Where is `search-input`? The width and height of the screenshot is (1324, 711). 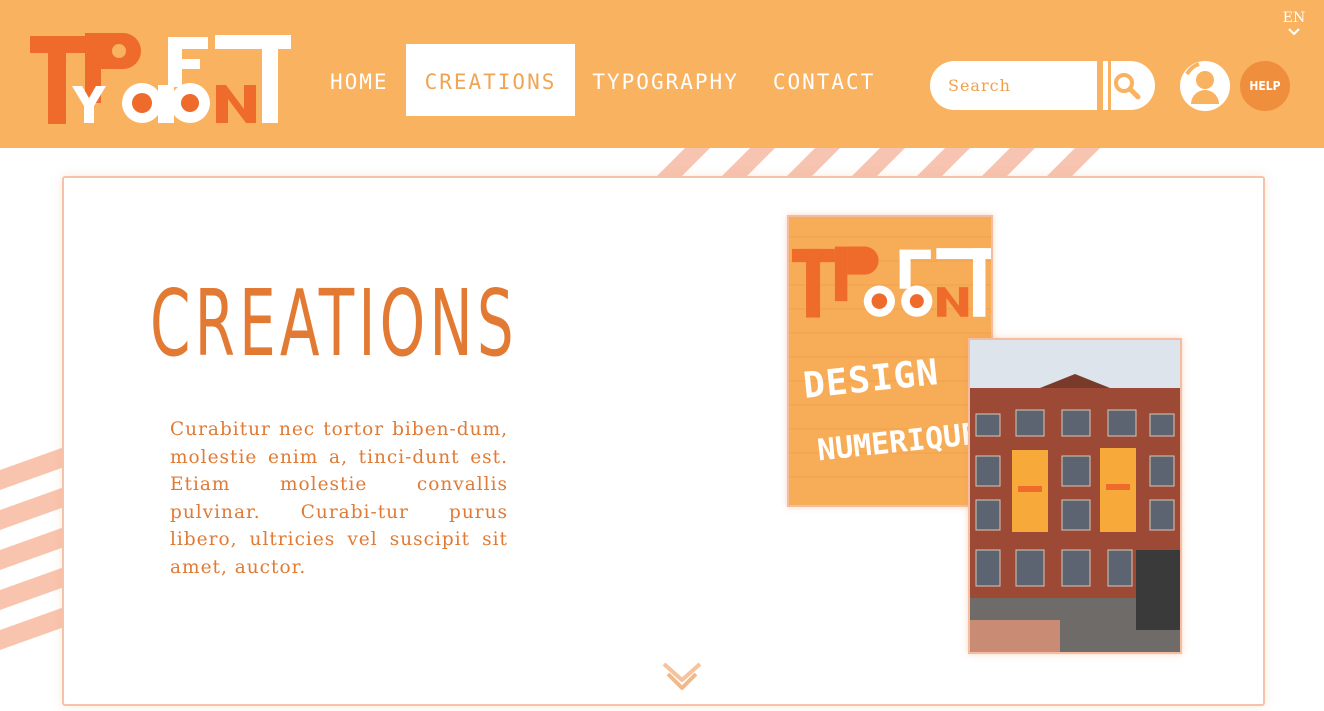
search-input is located at coordinates (1012, 85).